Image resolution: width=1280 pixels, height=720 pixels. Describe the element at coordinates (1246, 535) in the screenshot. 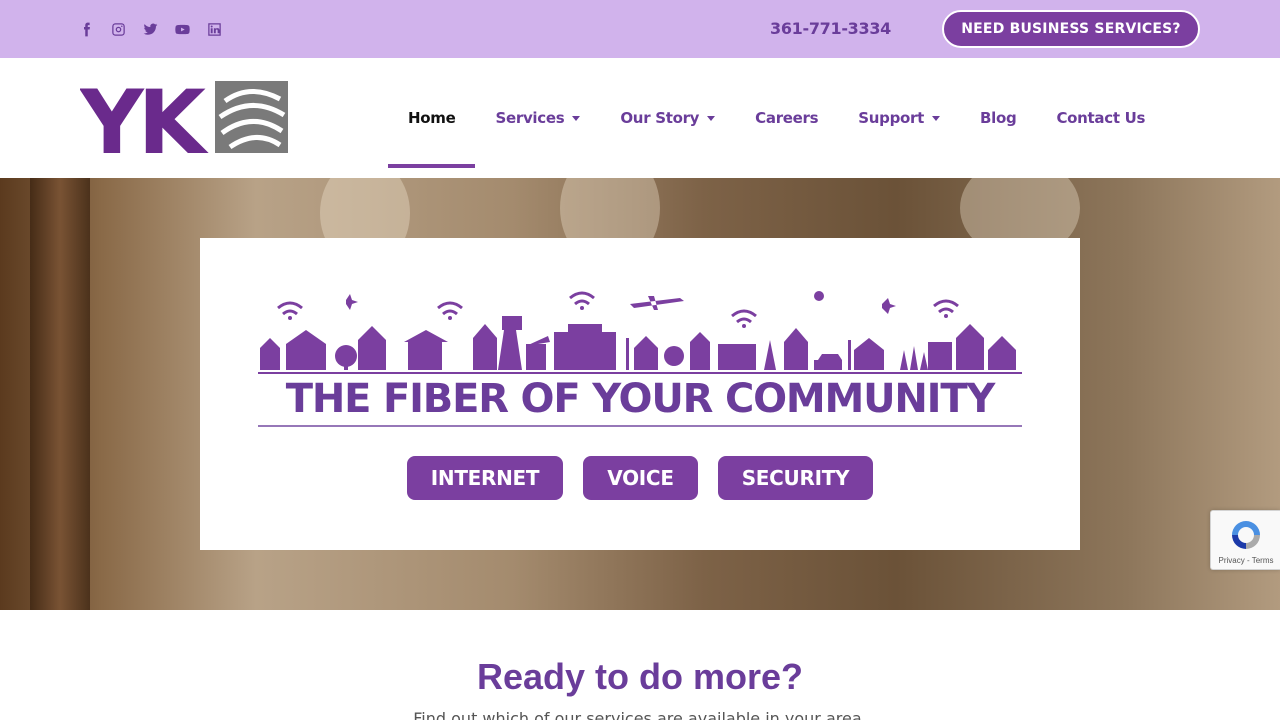

I see `recaptcha-icon` at that location.